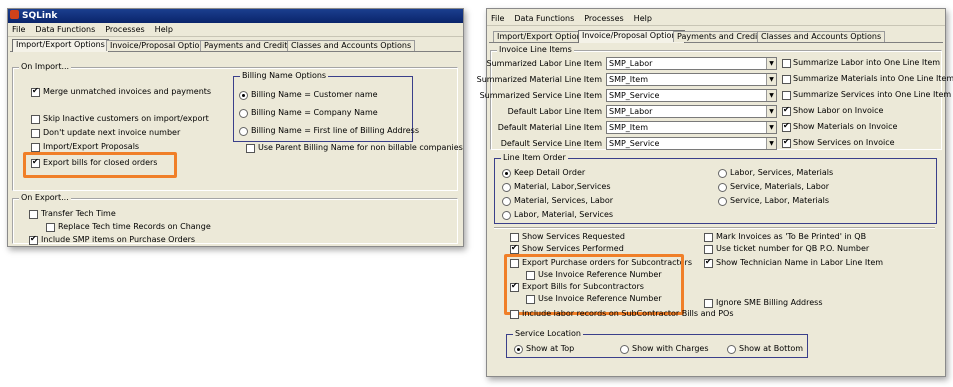  Describe the element at coordinates (573, 236) in the screenshot. I see `show-services-requested-label: Show Services Requested` at that location.